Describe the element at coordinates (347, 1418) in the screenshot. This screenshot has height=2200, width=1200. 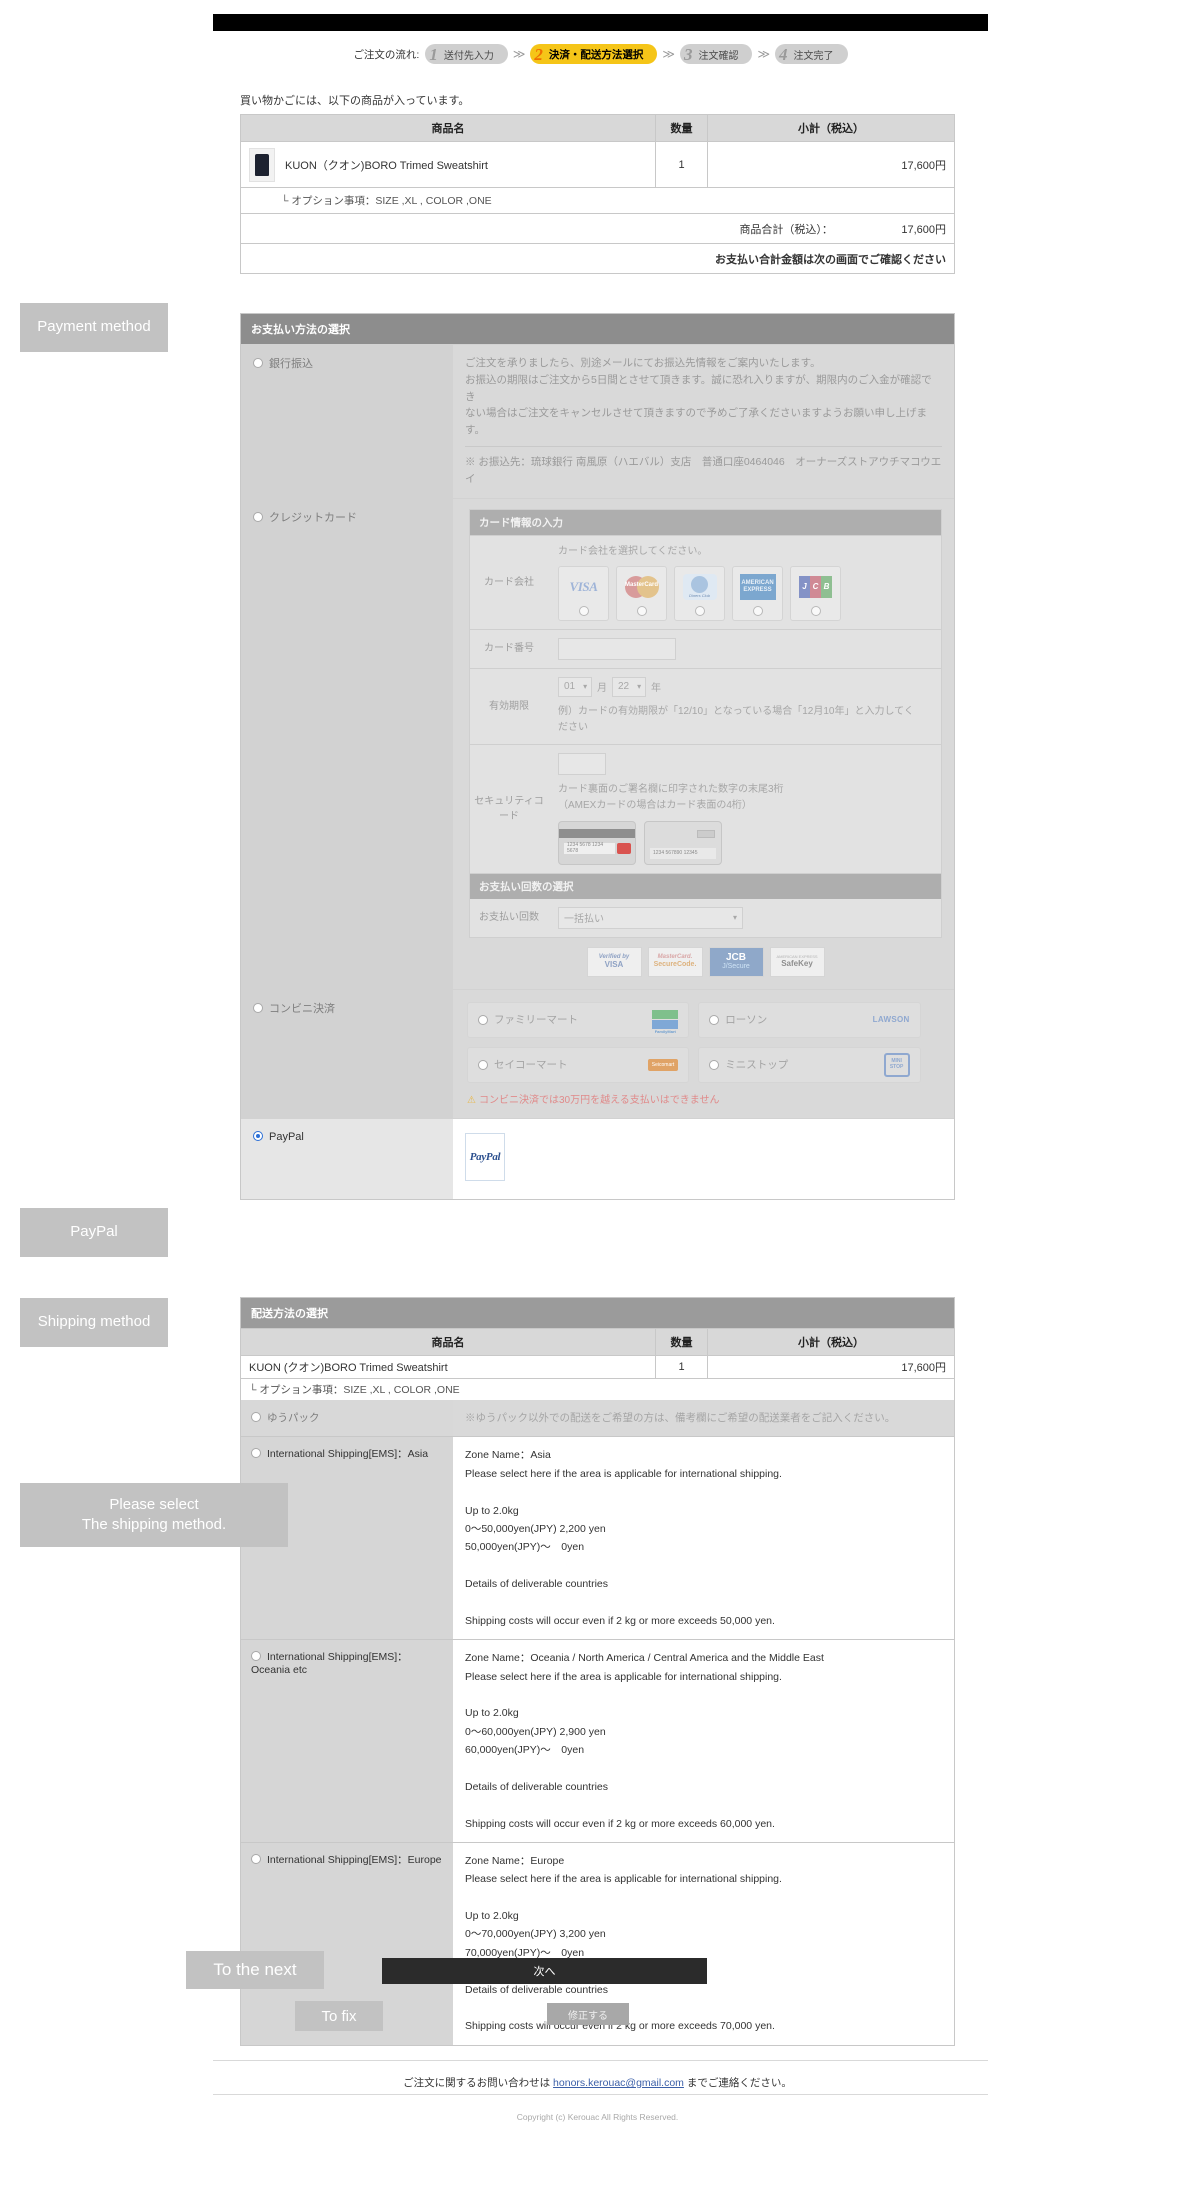
I see `shipping-option-yupack-left: ゆうパック` at that location.